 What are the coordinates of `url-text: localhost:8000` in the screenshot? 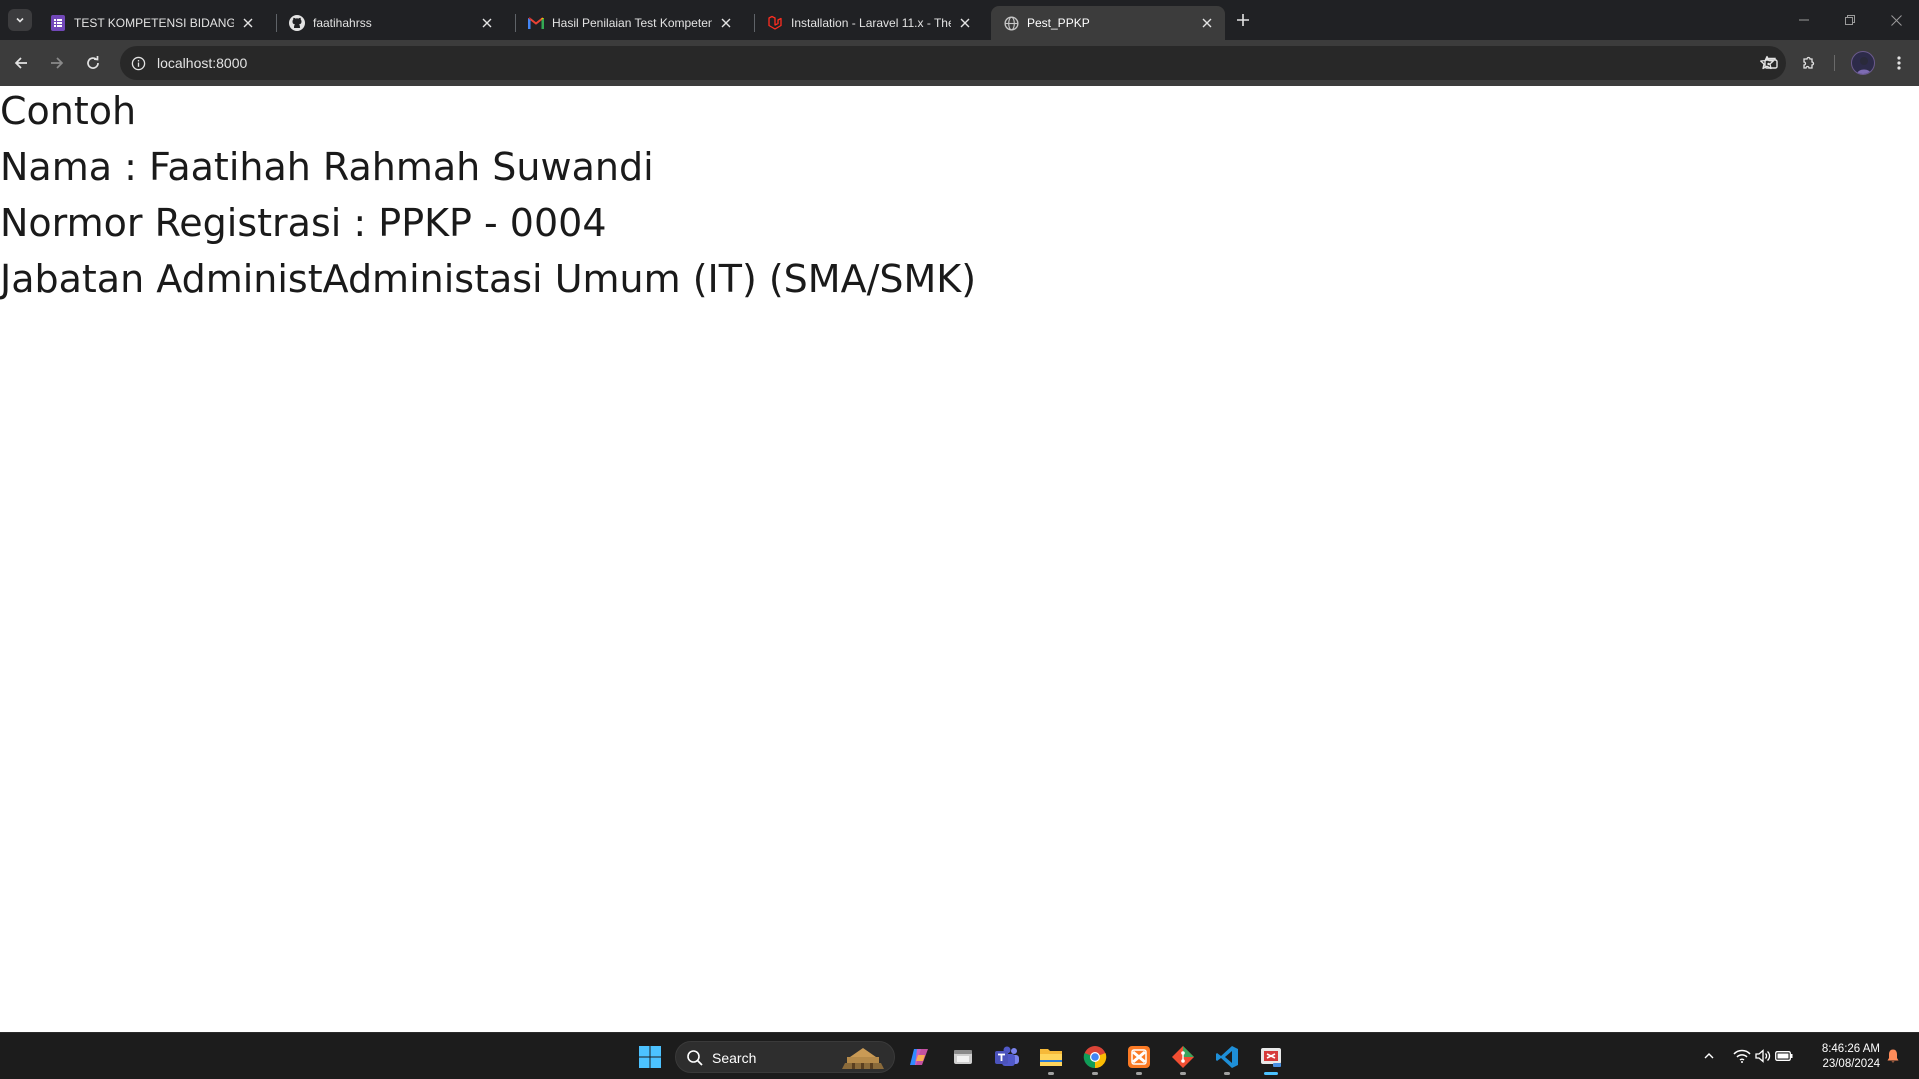 It's located at (202, 63).